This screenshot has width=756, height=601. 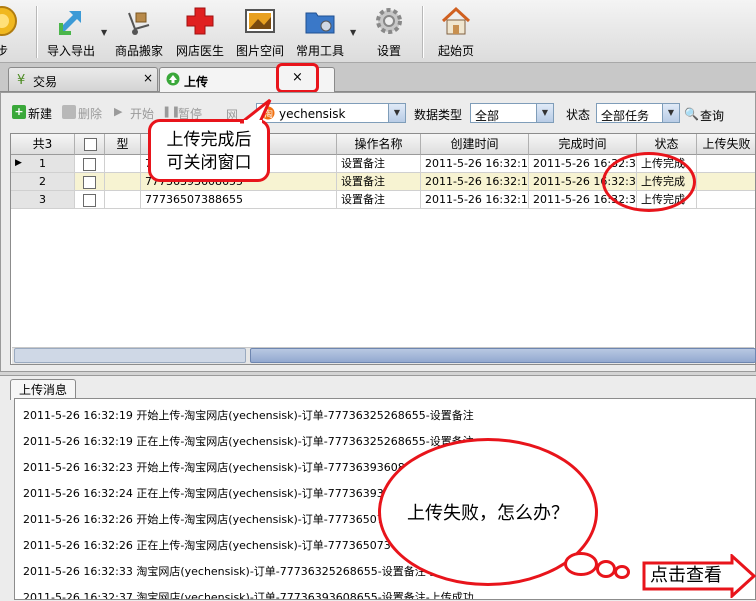 I want to click on toolbar-product-move-button: 商品搬家, so click(x=139, y=30).